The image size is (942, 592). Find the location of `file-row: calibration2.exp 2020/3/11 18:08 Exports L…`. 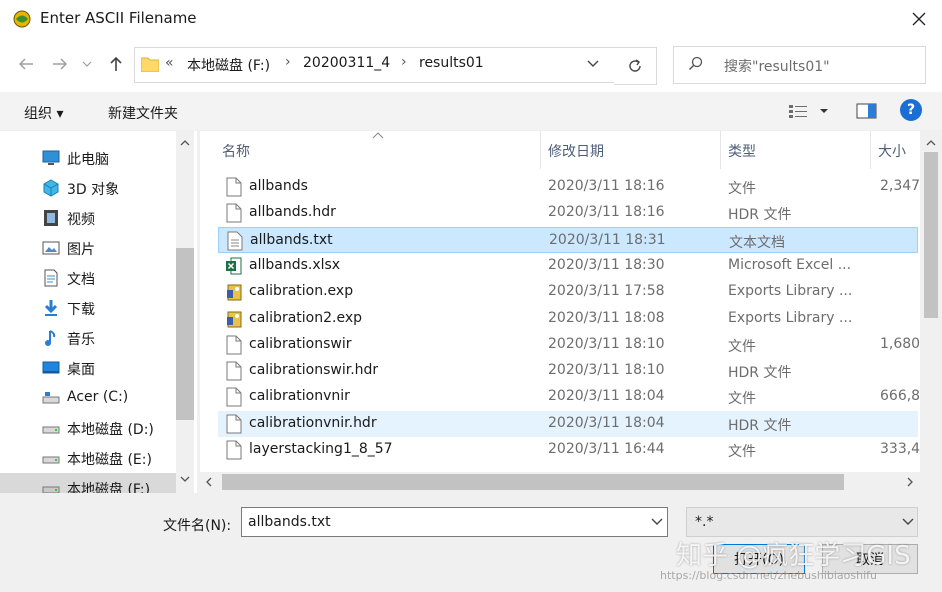

file-row: calibration2.exp 2020/3/11 18:08 Exports L… is located at coordinates (568, 319).